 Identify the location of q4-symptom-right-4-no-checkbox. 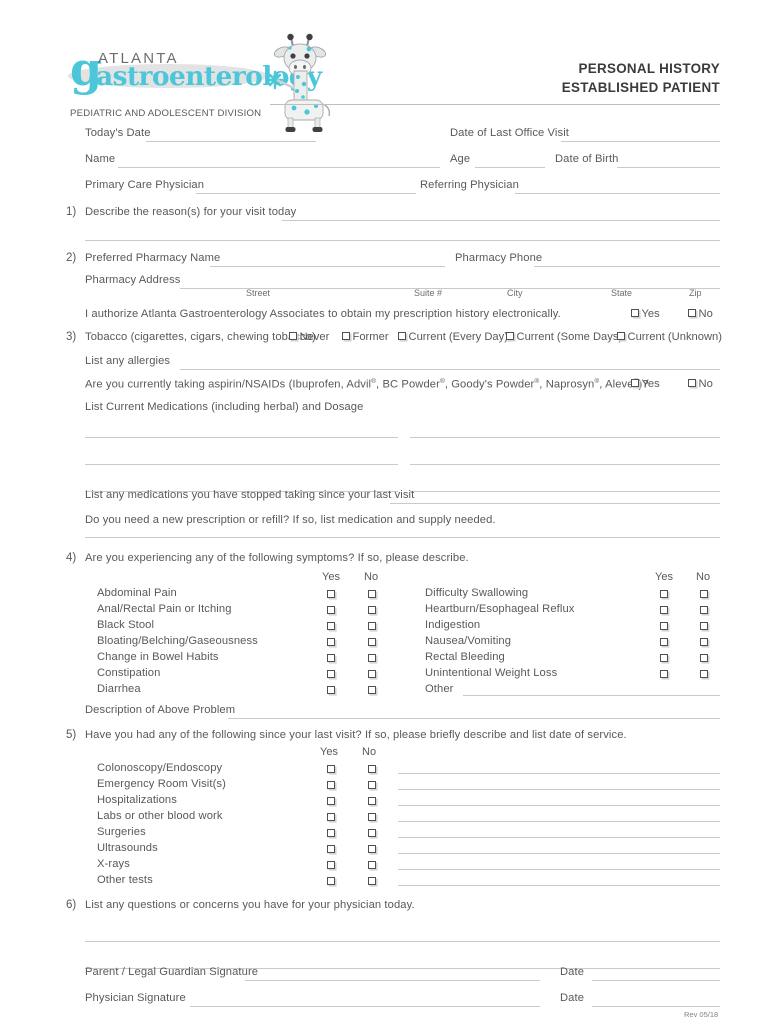
(704, 658).